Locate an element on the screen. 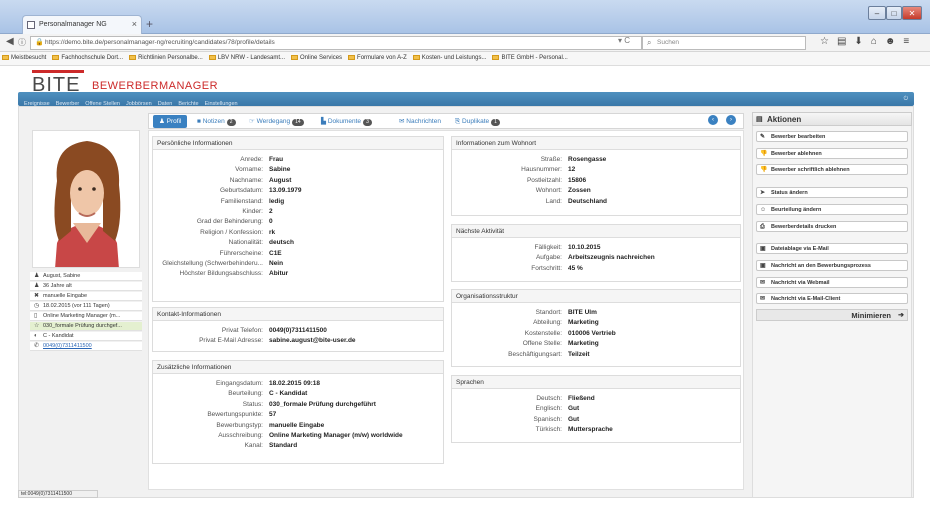  tab-dokumente: ▙ Dokumente 3 is located at coordinates (343, 121).